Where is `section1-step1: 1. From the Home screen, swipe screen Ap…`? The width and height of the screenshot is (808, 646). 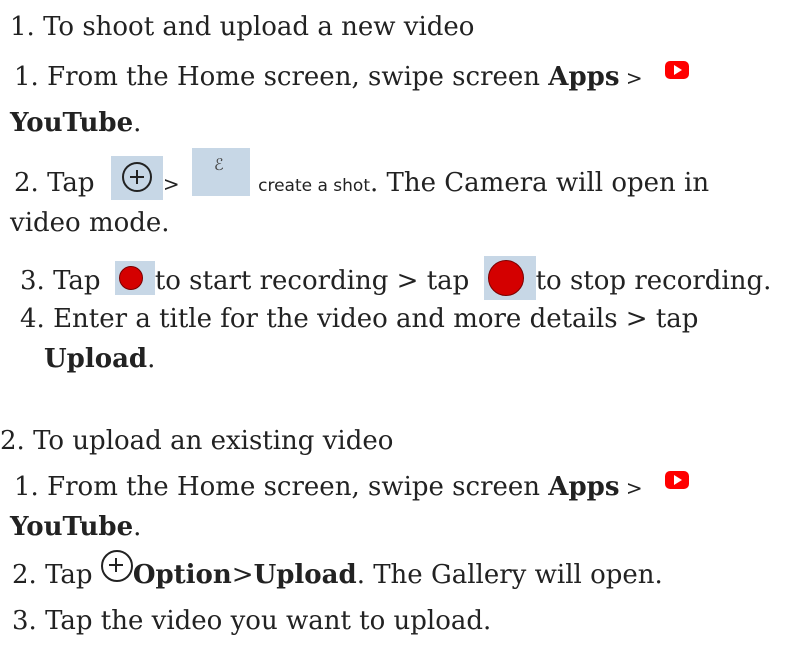 section1-step1: 1. From the Home screen, swipe screen Ap… is located at coordinates (351, 77).